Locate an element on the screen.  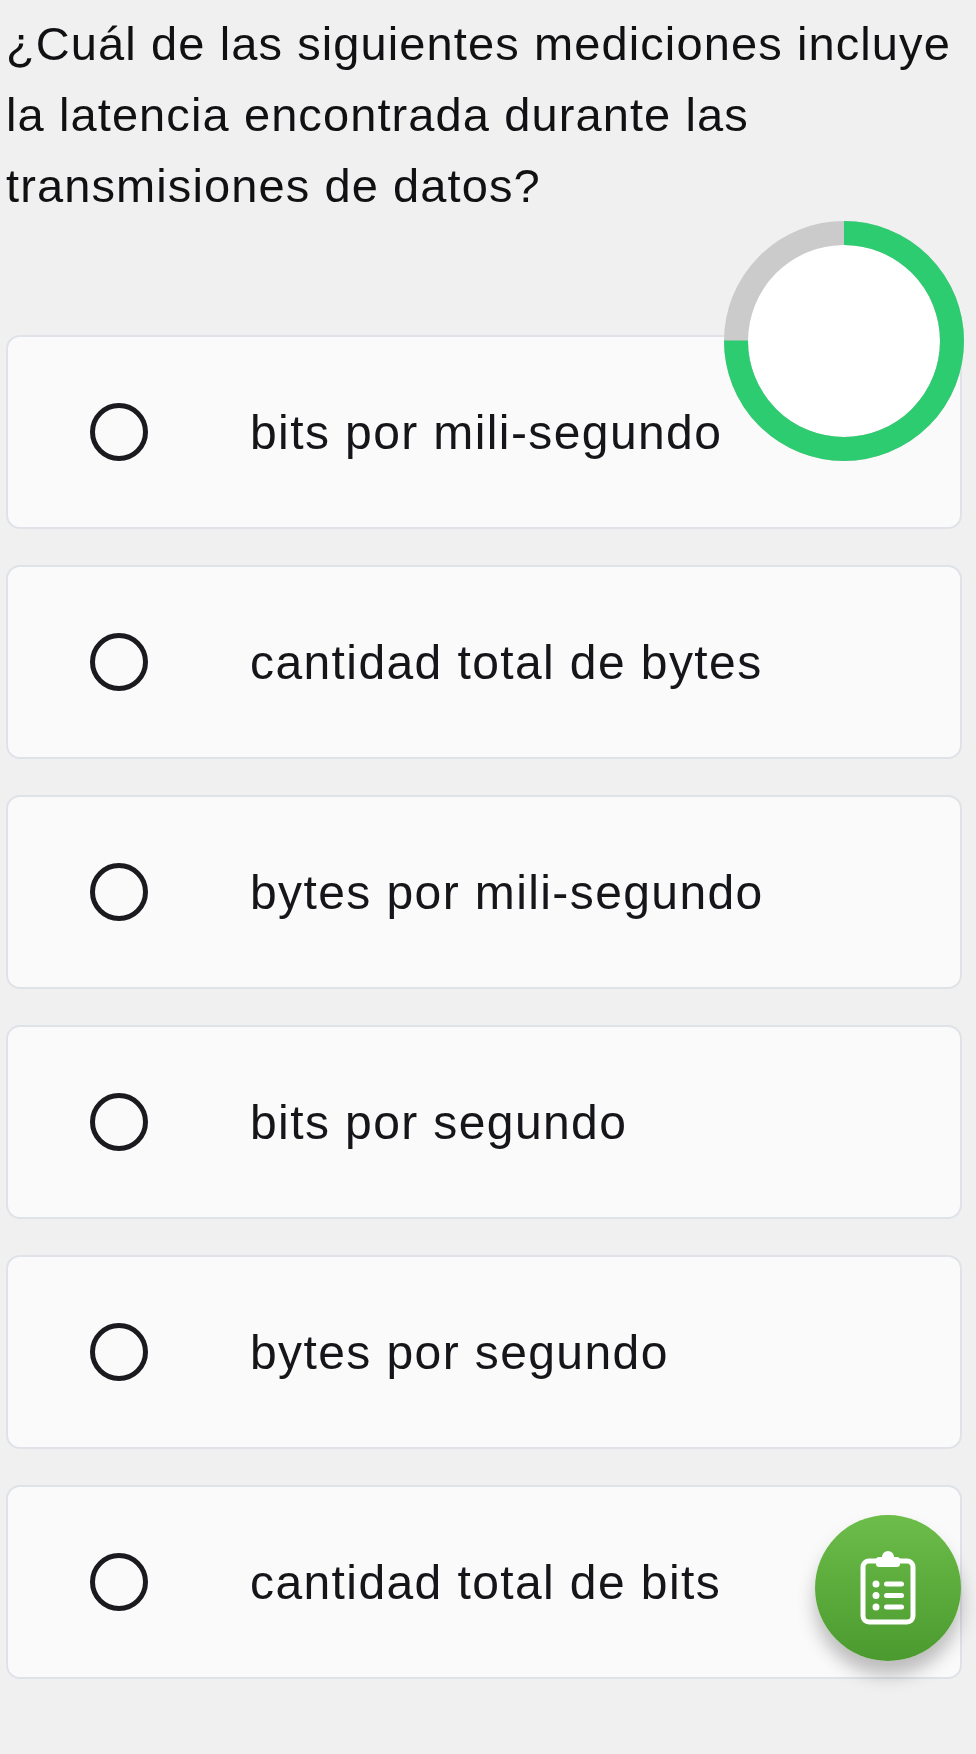
option-label: bits por segundo is located at coordinates (439, 1122).